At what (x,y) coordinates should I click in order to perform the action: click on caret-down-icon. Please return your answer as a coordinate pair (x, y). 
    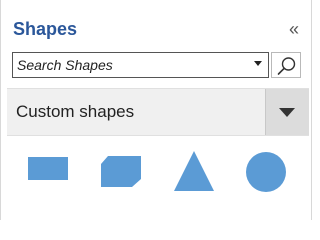
    Looking at the image, I should click on (287, 112).